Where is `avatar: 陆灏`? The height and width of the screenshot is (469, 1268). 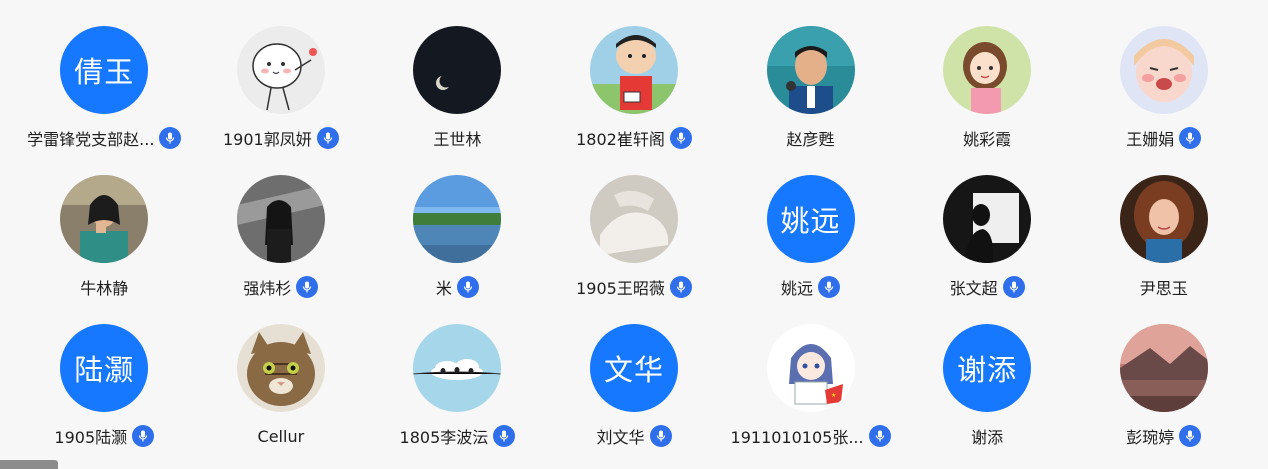
avatar: 陆灏 is located at coordinates (104, 368).